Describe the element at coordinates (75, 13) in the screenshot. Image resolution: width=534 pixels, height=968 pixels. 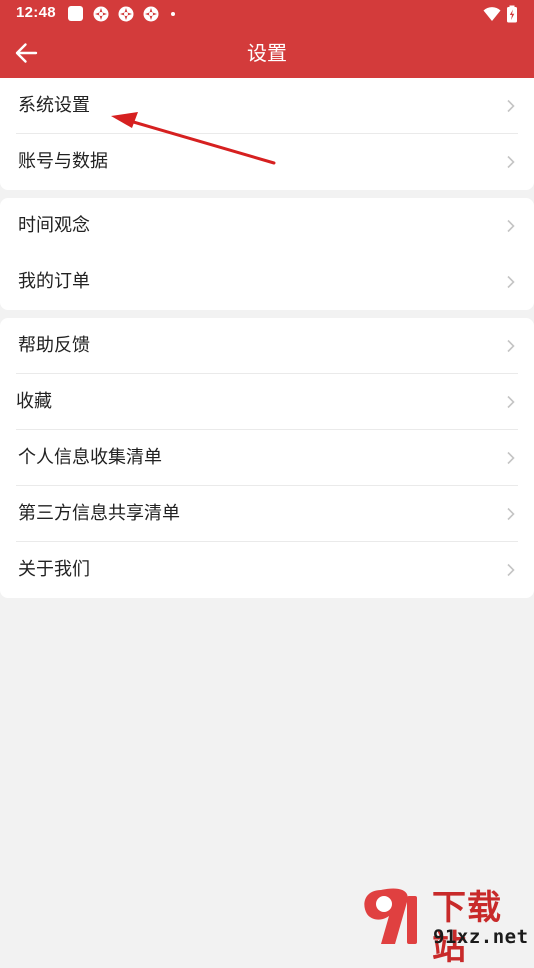
I see `notification-square-icon` at that location.